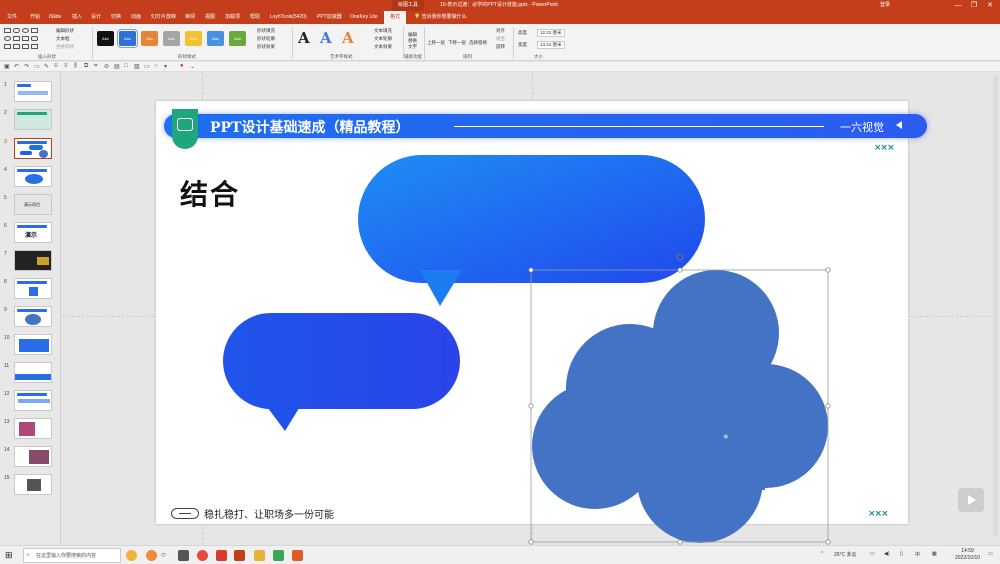  Describe the element at coordinates (34, 38) in the screenshot. I see `callout-shape-icon` at that location.